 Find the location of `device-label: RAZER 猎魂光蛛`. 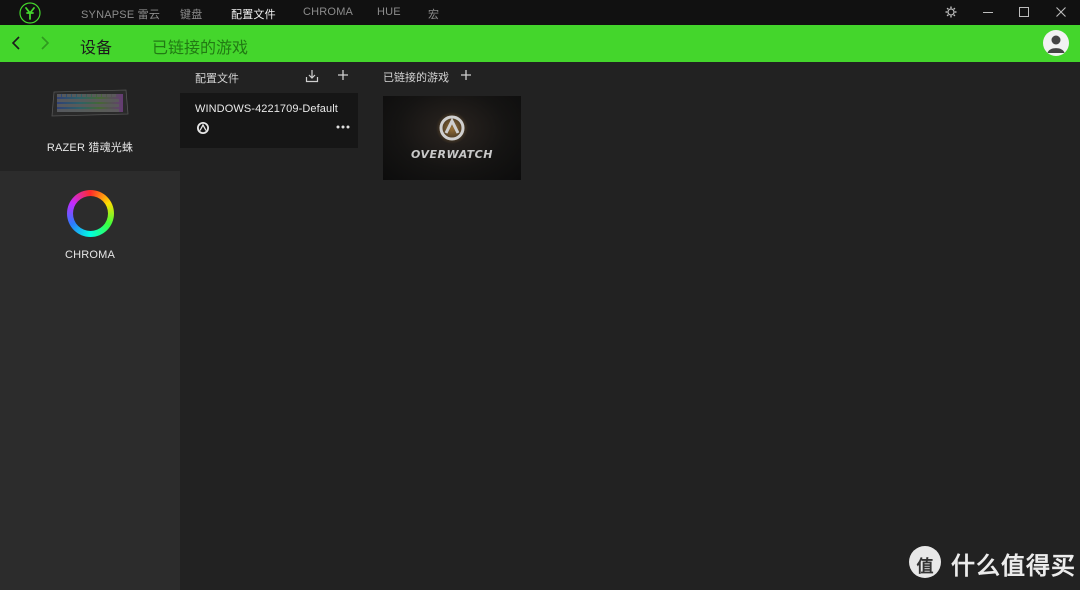

device-label: RAZER 猎魂光蛛 is located at coordinates (90, 148).